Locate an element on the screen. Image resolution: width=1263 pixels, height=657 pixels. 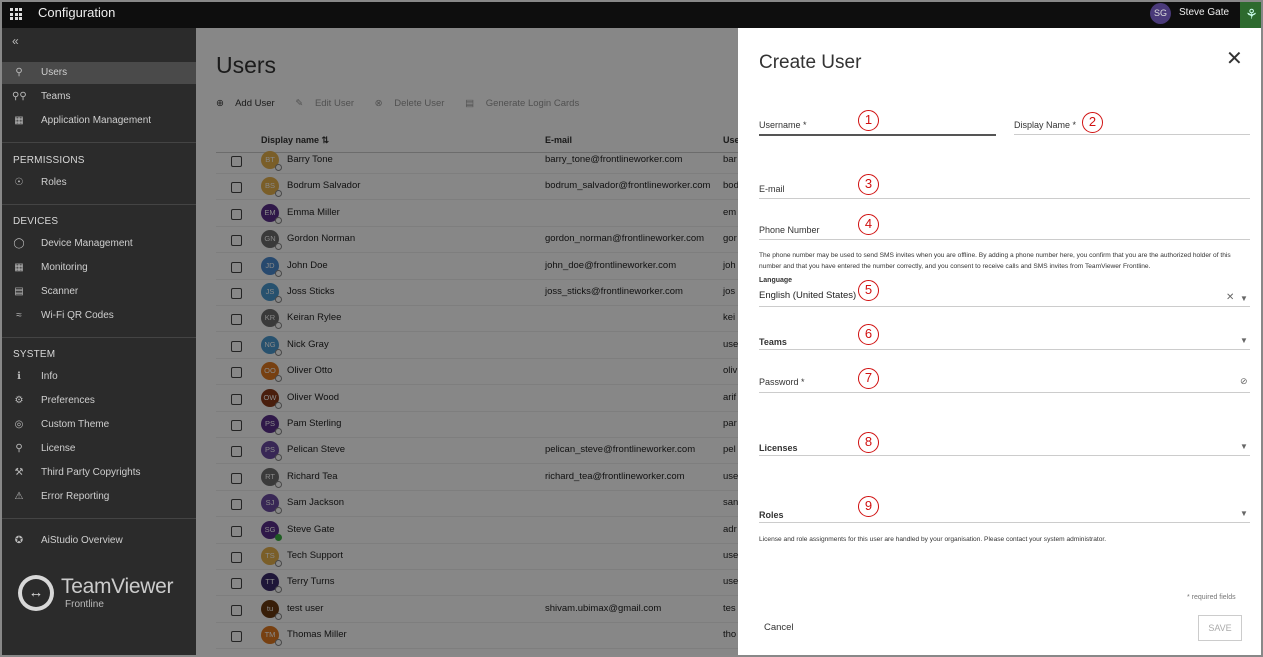
sidebar-item-custom-theme: ◎ Custom Theme is located at coordinates (98, 425).